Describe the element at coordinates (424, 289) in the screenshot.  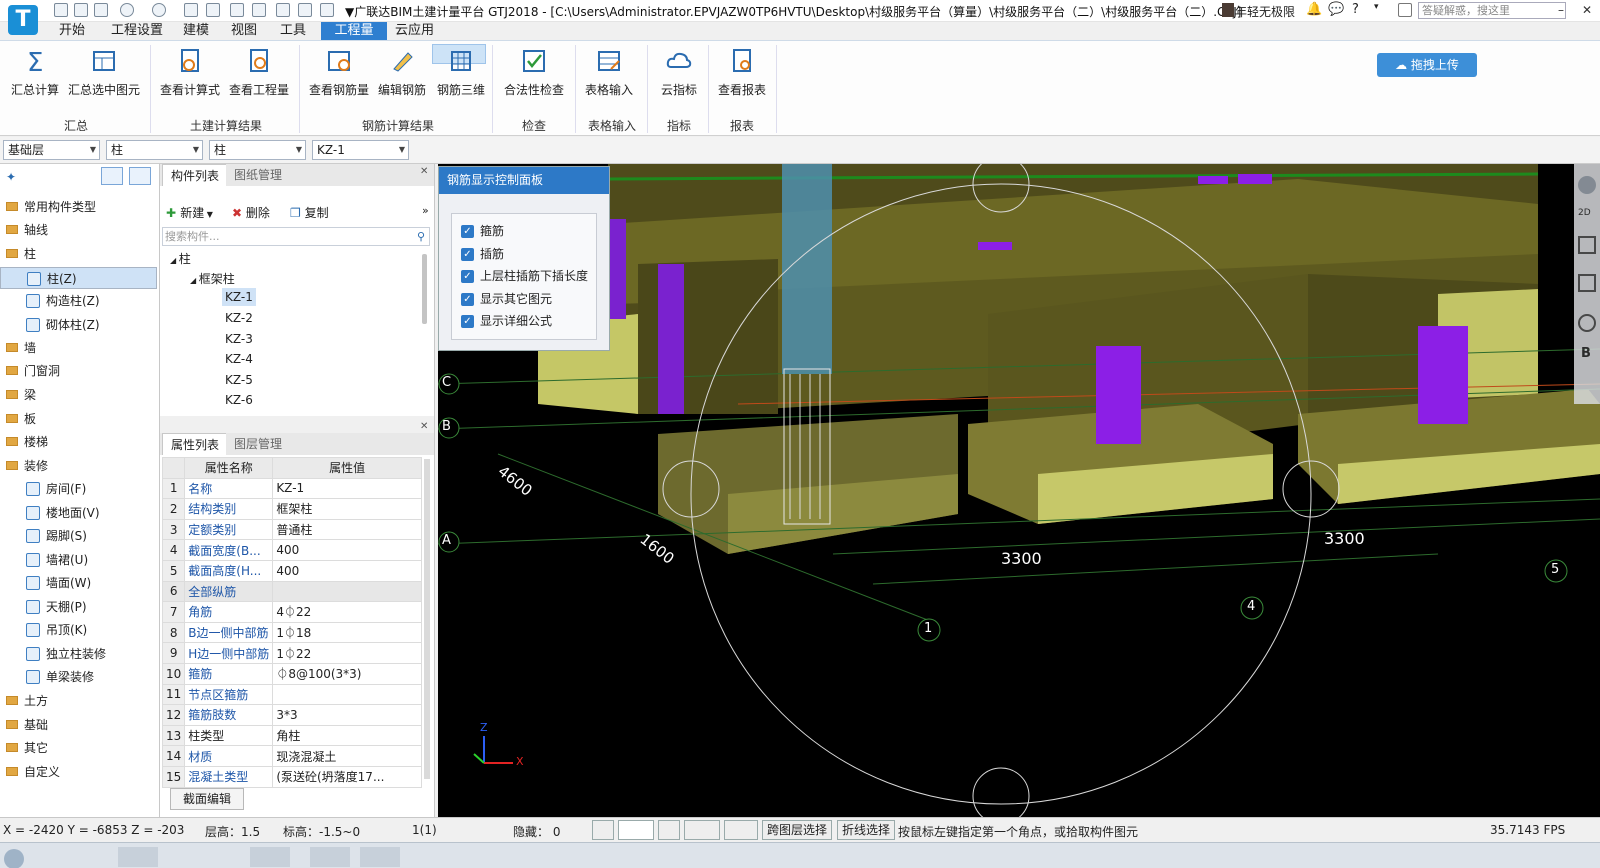
I see `list-scrollbar` at that location.